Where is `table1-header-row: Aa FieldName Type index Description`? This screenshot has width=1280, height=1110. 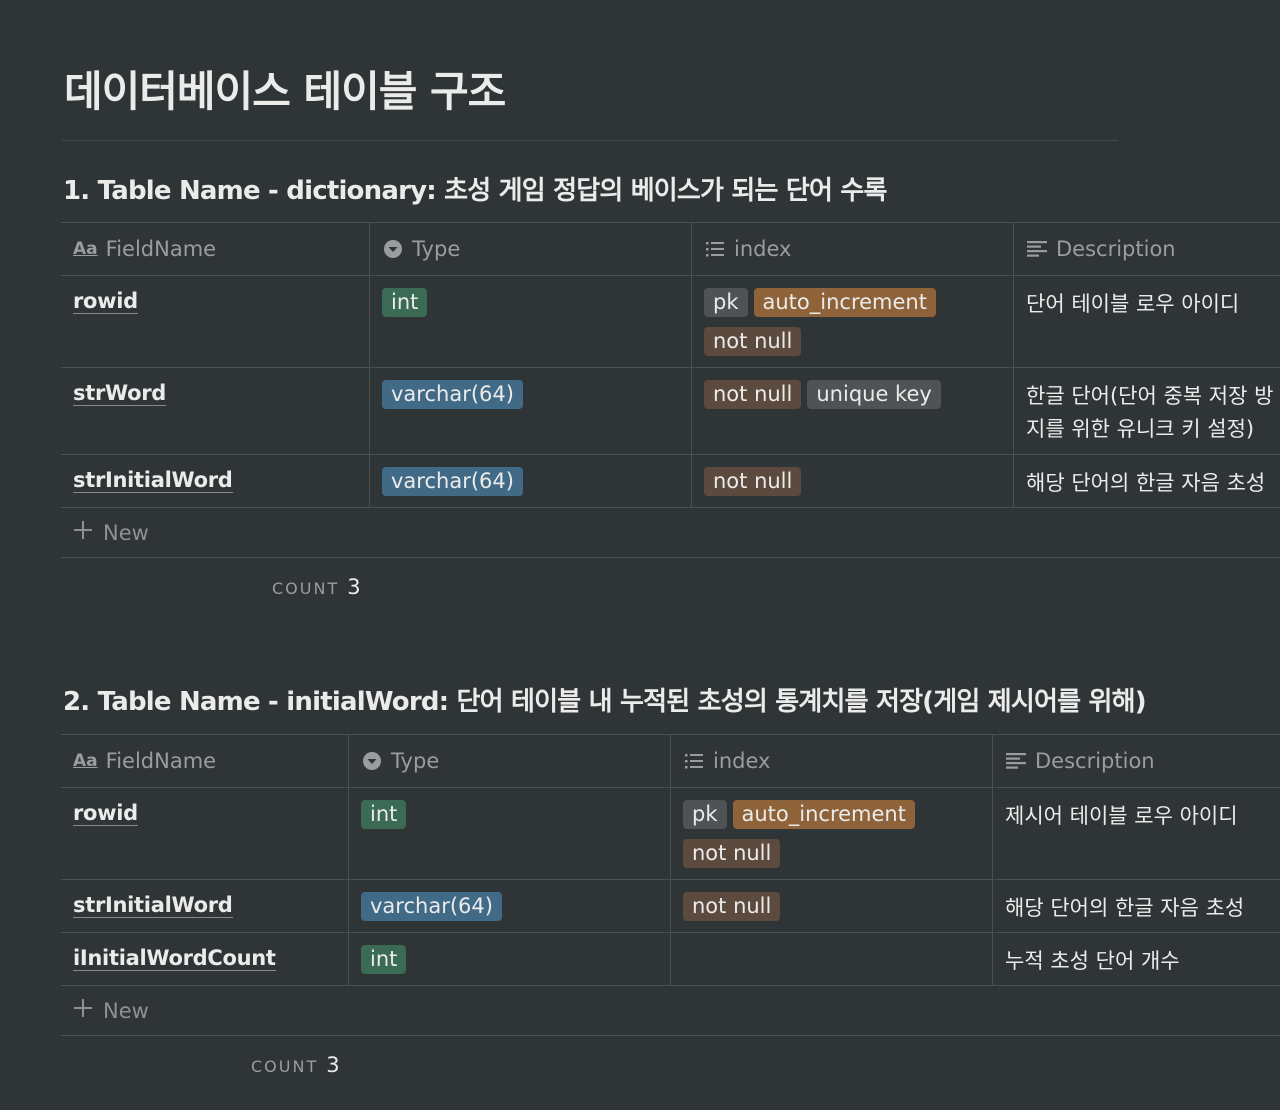
table1-header-row: Aa FieldName Type index Description is located at coordinates (670, 249).